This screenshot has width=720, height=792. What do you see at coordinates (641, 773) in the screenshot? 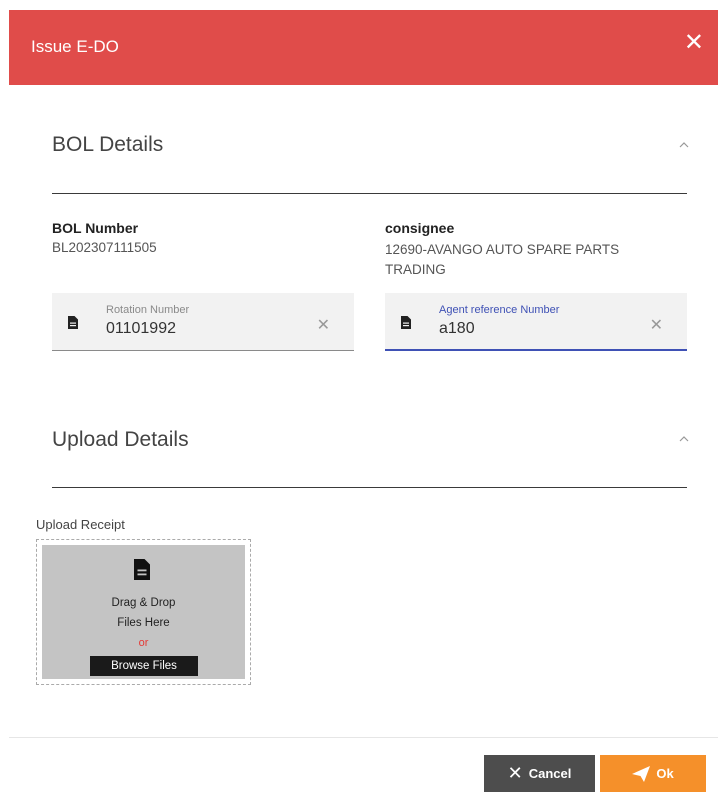
I see `send-icon` at bounding box center [641, 773].